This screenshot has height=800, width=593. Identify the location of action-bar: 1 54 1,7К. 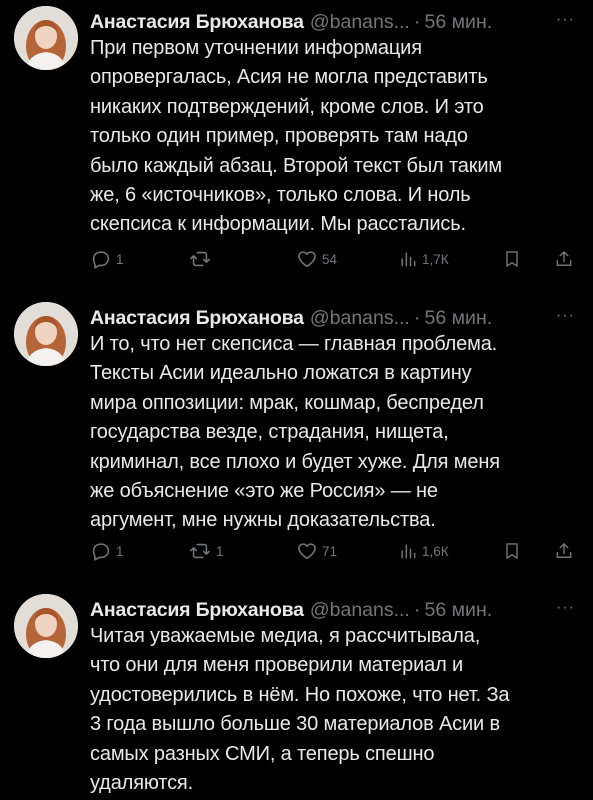
(335, 259).